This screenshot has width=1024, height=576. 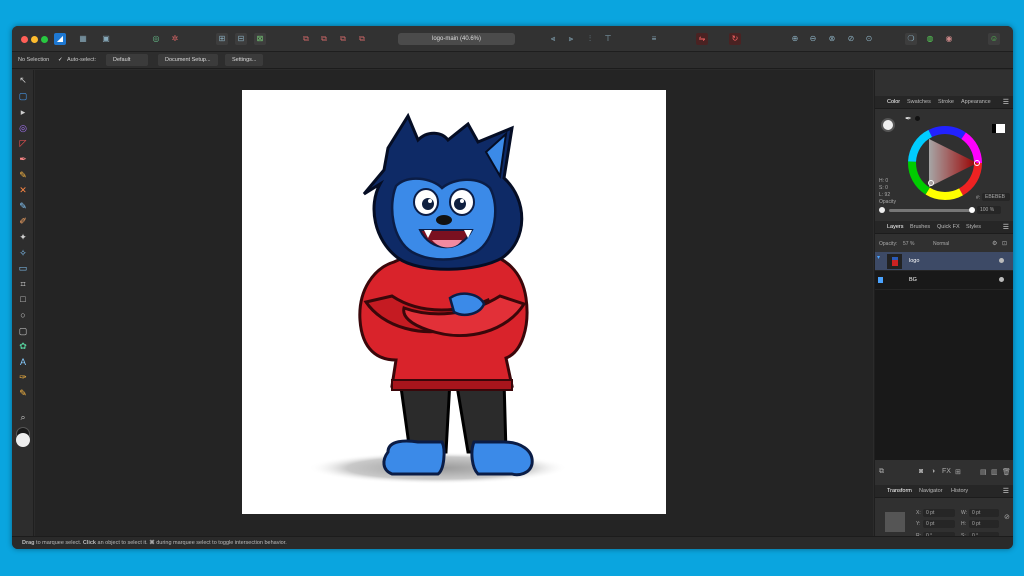 What do you see at coordinates (945, 163) in the screenshot?
I see `color-wheel` at bounding box center [945, 163].